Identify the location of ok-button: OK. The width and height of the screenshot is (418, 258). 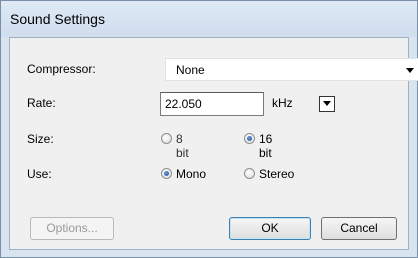
(270, 228).